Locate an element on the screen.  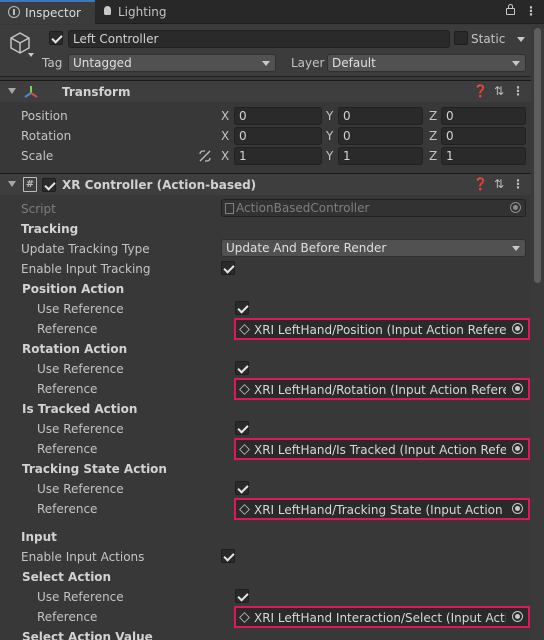
static-checkbox is located at coordinates (461, 38).